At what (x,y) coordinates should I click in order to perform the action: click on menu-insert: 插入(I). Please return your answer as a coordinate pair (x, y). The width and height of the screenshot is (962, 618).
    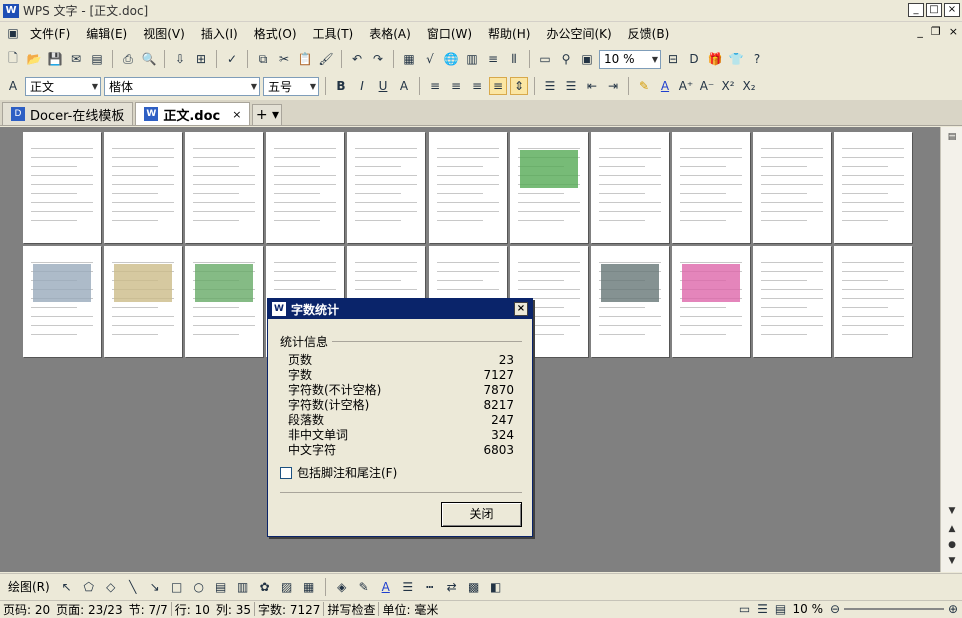
    Looking at the image, I should click on (219, 33).